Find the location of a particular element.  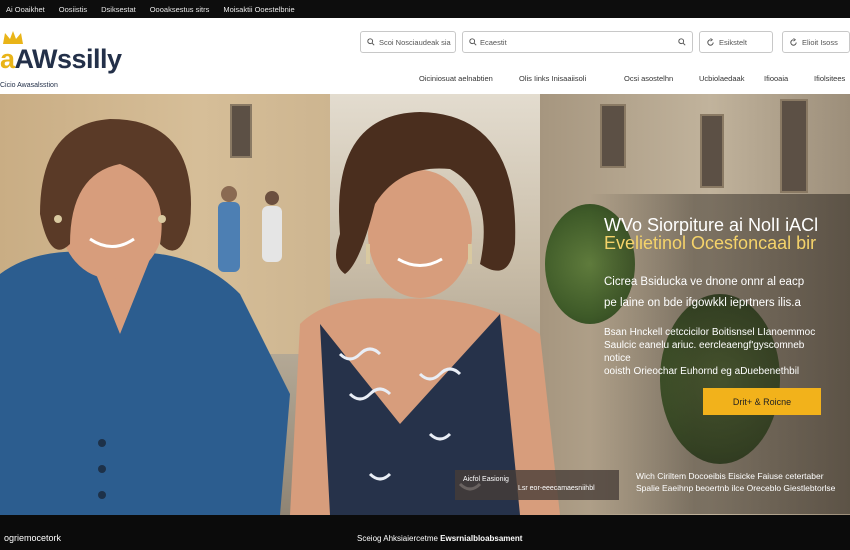

logo-wordmark: aAWssilly is located at coordinates (61, 59).